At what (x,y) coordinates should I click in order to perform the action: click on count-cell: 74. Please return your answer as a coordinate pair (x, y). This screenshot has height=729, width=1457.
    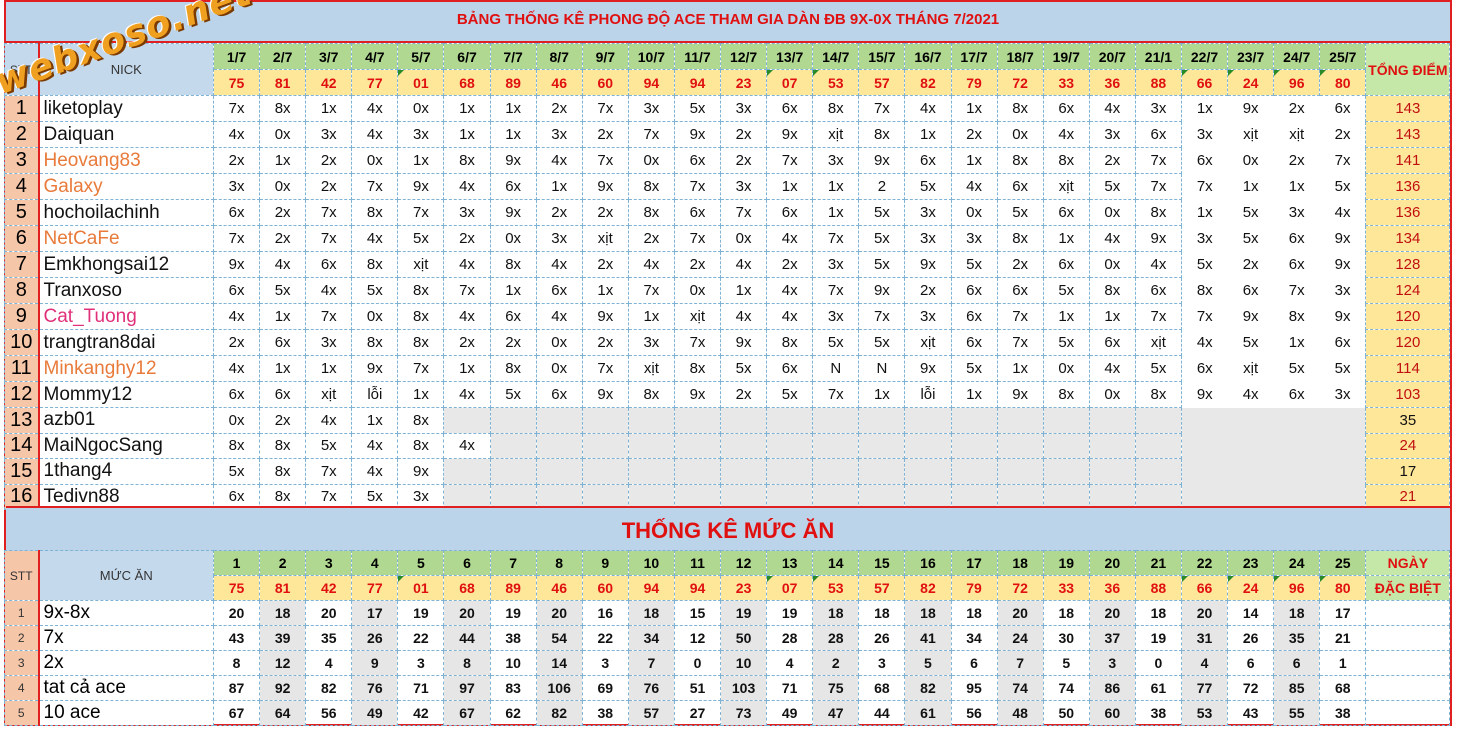
    Looking at the image, I should click on (1020, 688).